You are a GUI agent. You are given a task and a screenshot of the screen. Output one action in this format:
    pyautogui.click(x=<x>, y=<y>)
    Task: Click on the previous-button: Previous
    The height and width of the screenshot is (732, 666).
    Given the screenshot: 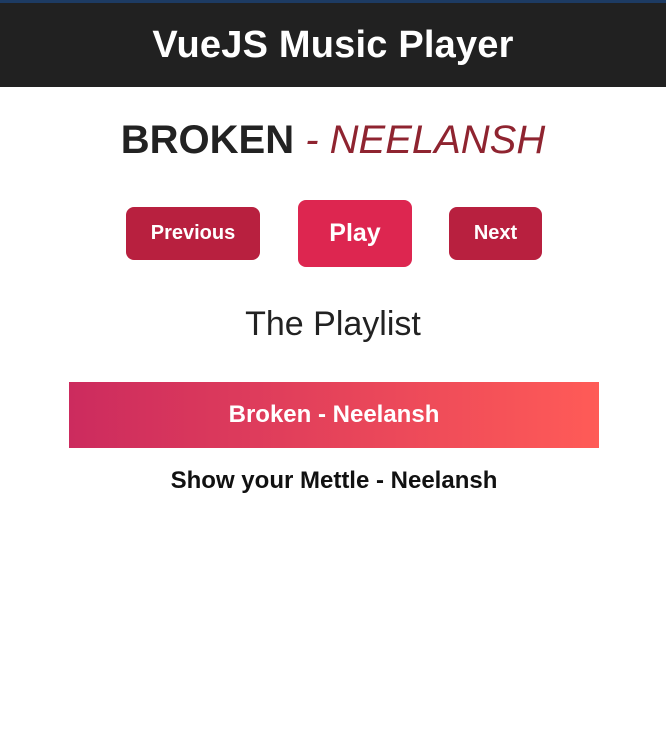 What is the action you would take?
    pyautogui.click(x=193, y=233)
    